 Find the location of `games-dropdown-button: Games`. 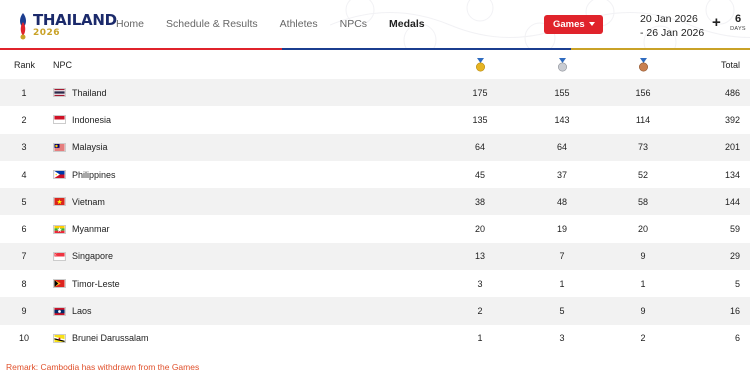

games-dropdown-button: Games is located at coordinates (573, 24).